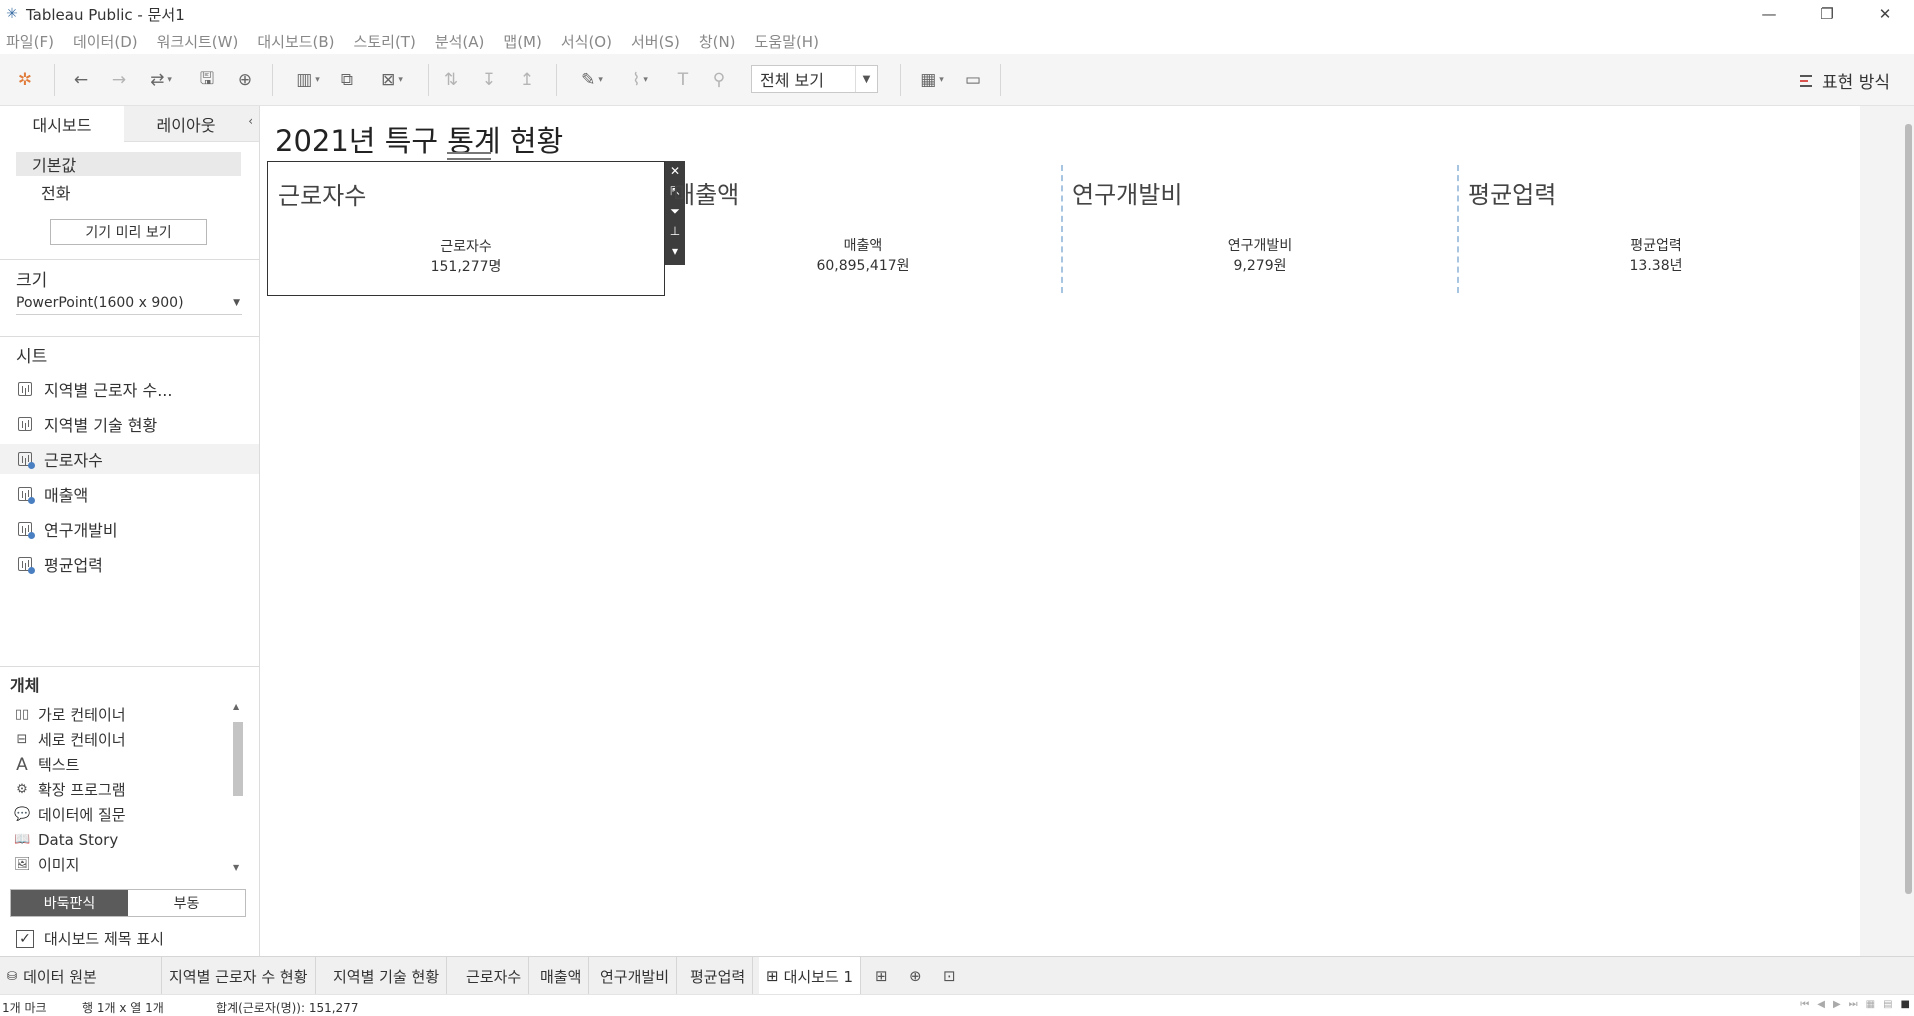 This screenshot has height=1016, width=1914. I want to click on new-story-tab-icon: ⊡, so click(949, 976).